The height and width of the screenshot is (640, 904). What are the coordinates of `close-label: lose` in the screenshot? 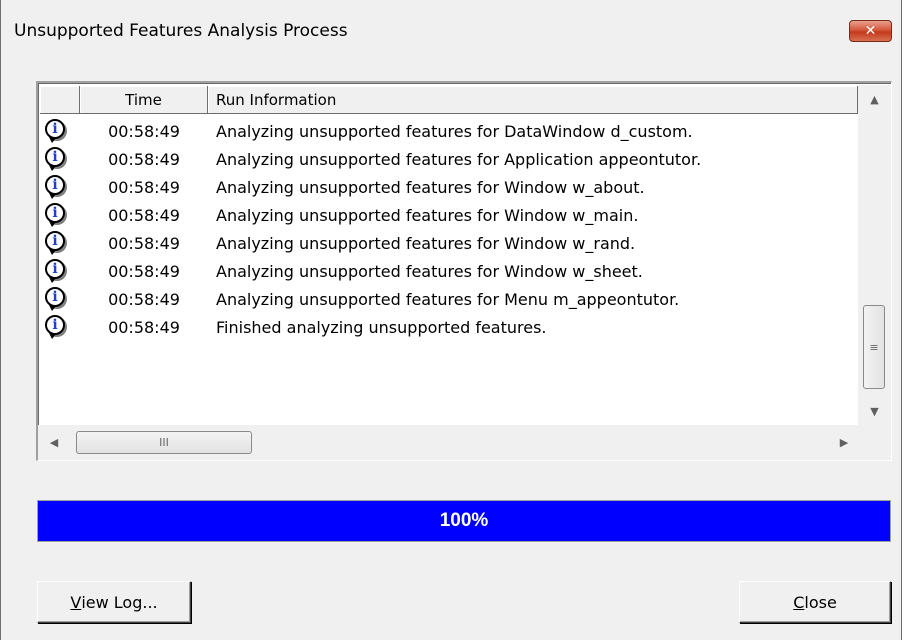 It's located at (820, 602).